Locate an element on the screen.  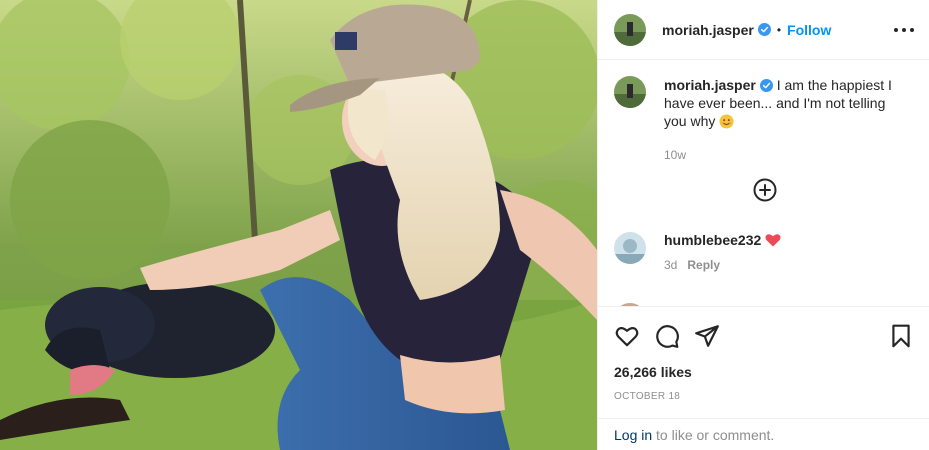
caption-username: moriah.jasper is located at coordinates (710, 85).